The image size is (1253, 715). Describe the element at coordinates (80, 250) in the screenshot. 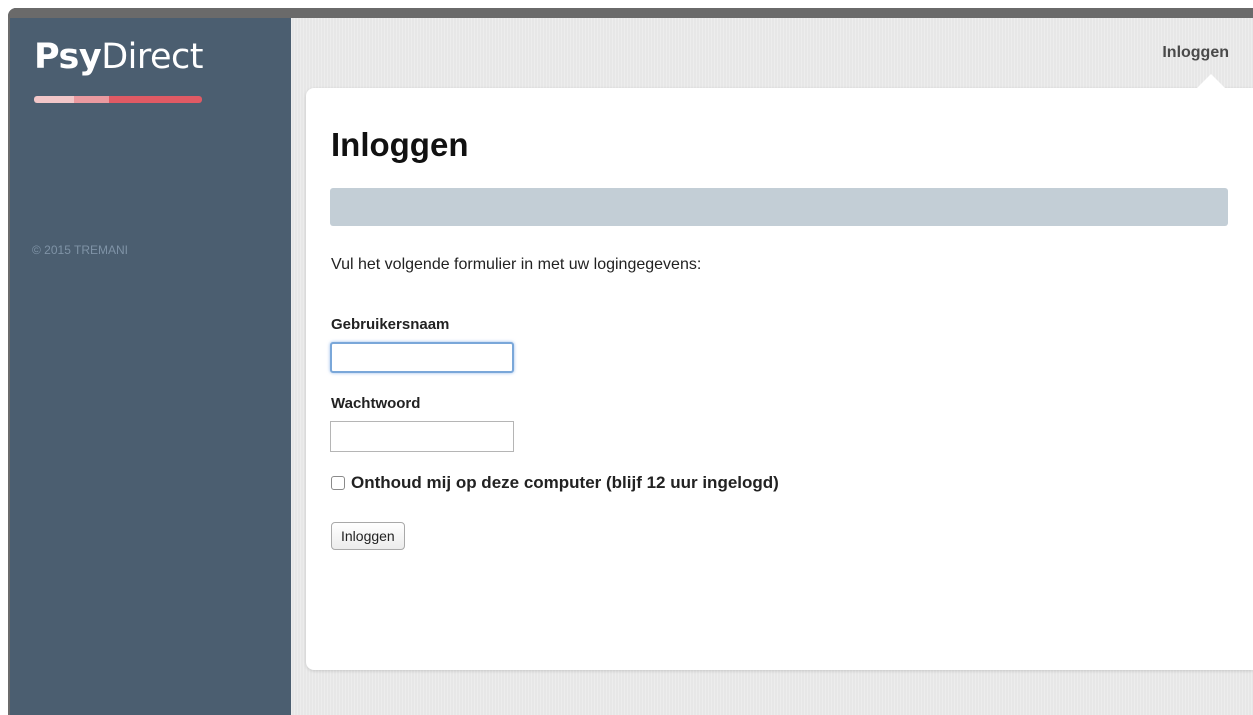

I see `copyright-text: © 2015 TREMANI` at that location.